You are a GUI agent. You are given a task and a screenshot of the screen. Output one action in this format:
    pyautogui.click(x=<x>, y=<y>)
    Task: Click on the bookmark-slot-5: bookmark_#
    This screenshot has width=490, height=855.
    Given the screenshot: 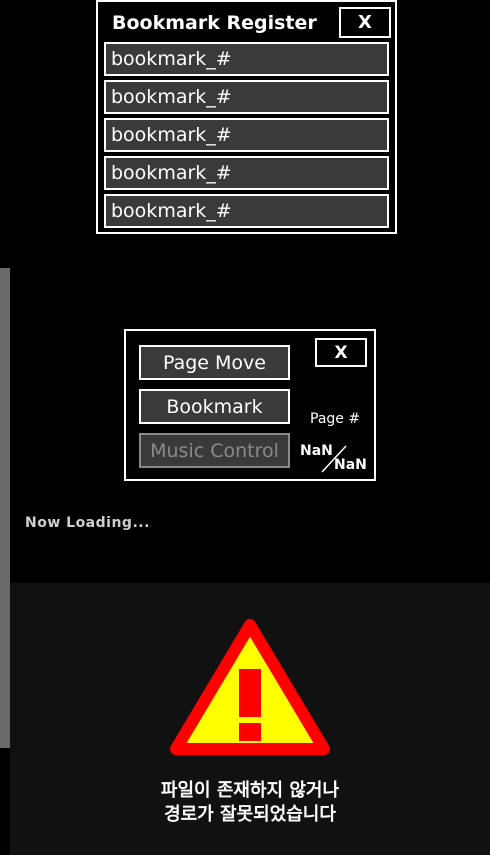 What is the action you would take?
    pyautogui.click(x=246, y=211)
    